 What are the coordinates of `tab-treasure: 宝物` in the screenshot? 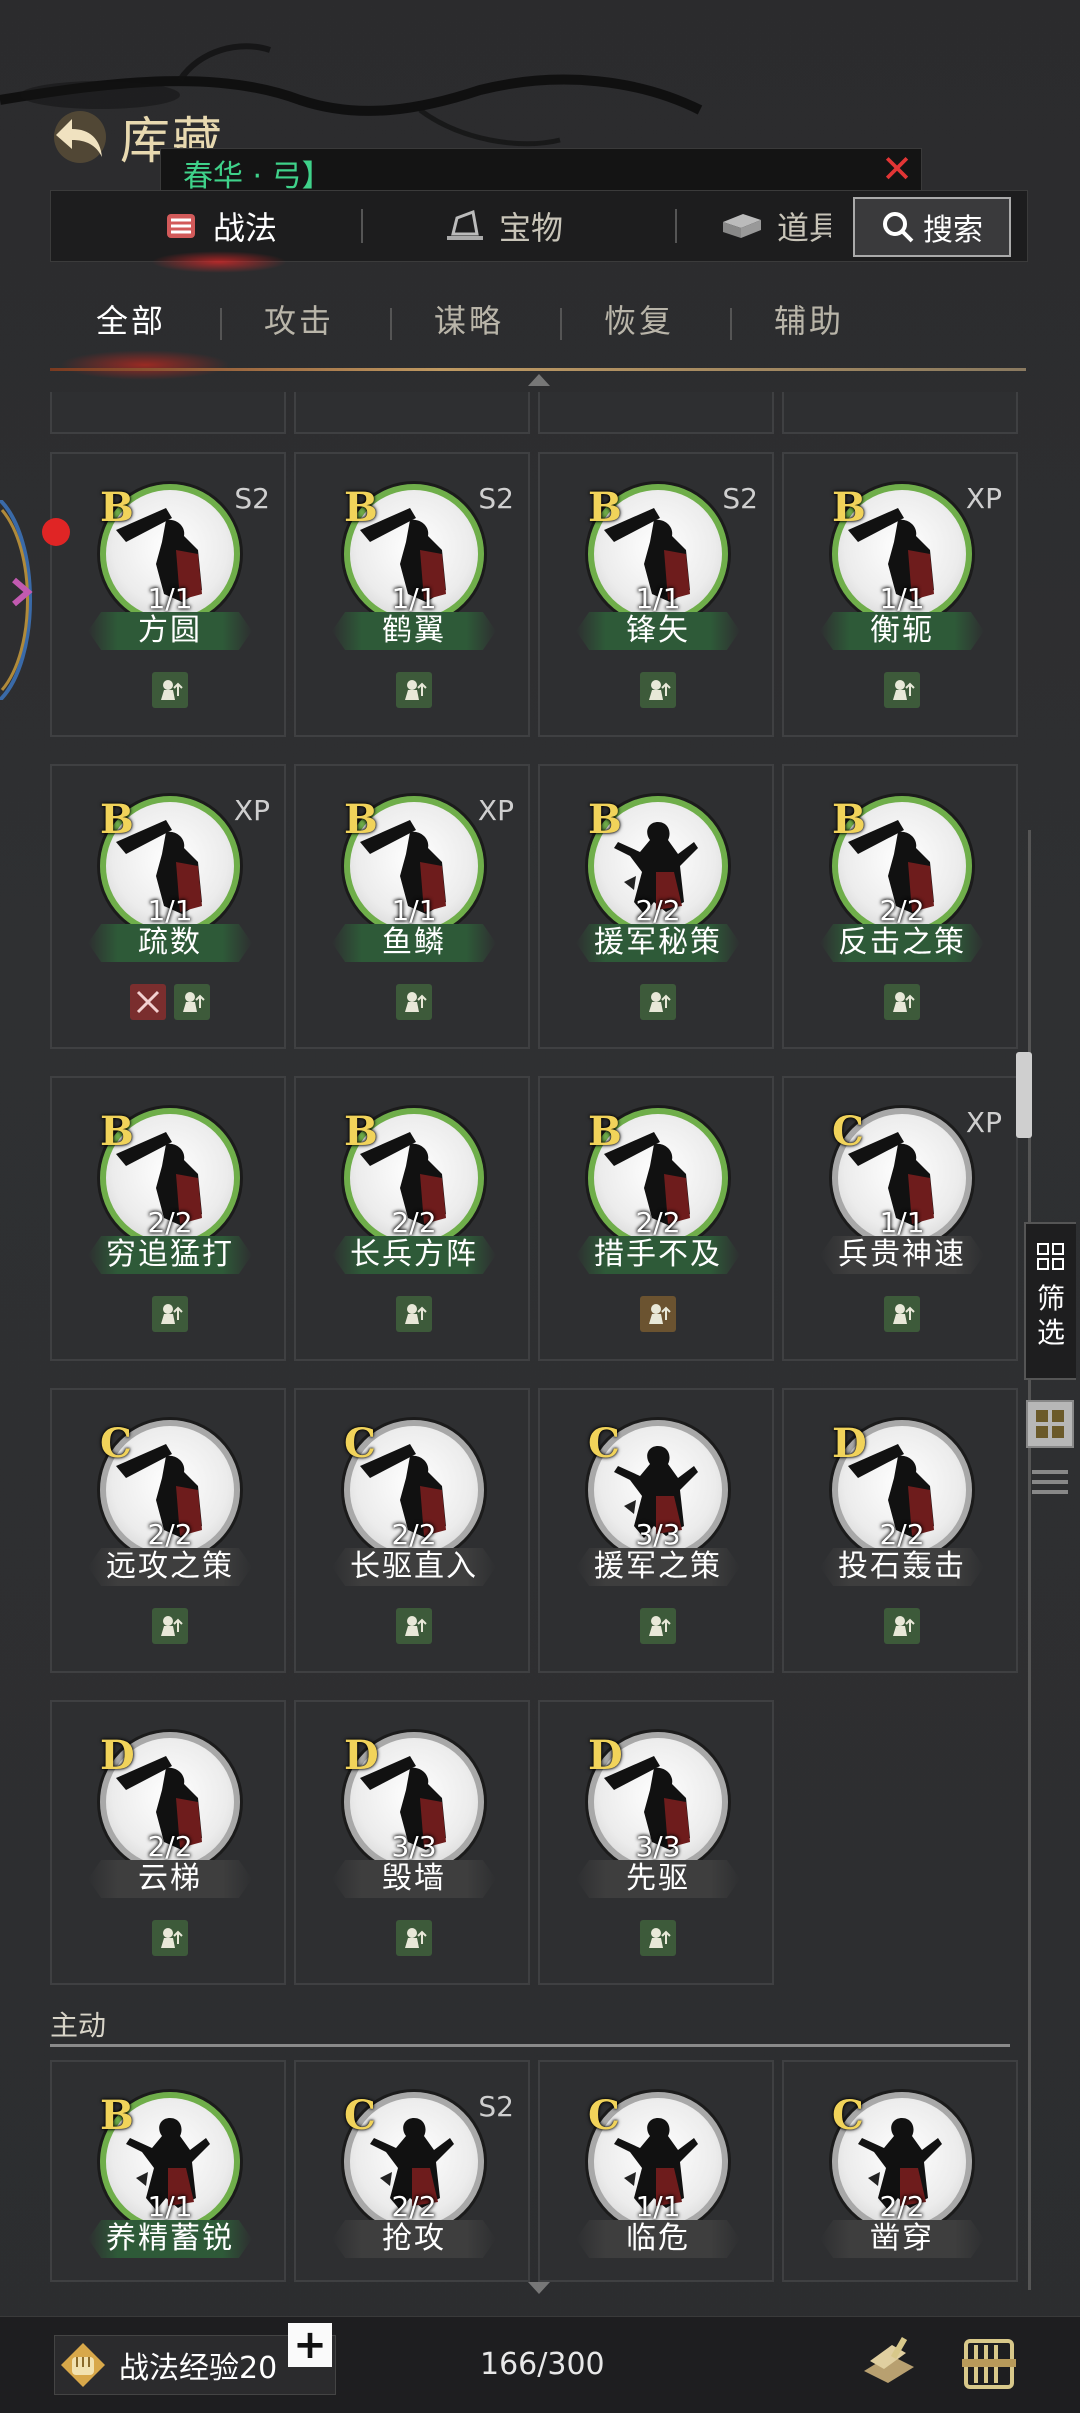 It's located at (503, 226).